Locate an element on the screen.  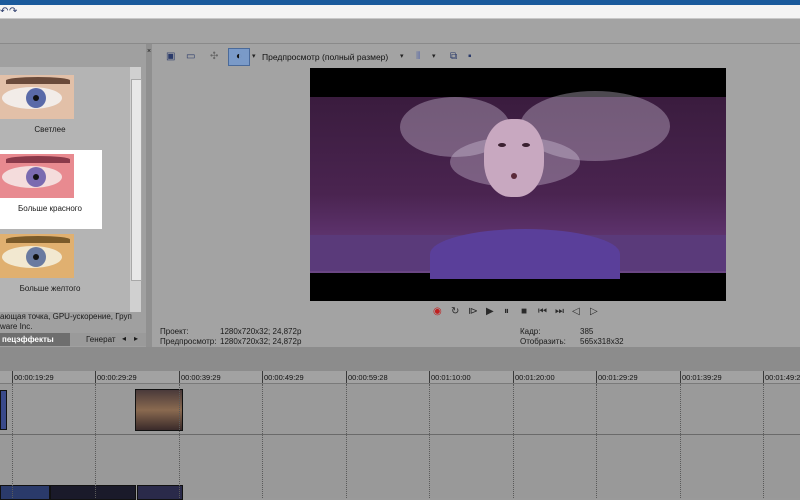
ruler-tick-label: 00:01:20:00 is located at coordinates (535, 377).